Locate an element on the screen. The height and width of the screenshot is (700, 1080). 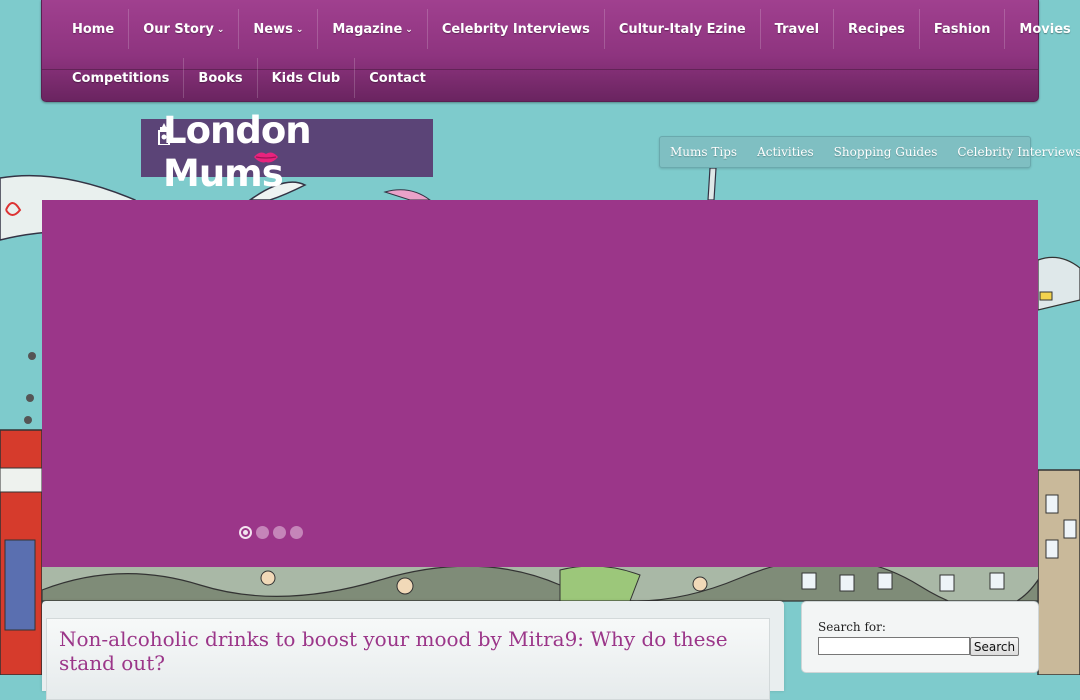
nav-item-cultur-italy-ezine: Cultur-Italy Ezine is located at coordinates (683, 29).